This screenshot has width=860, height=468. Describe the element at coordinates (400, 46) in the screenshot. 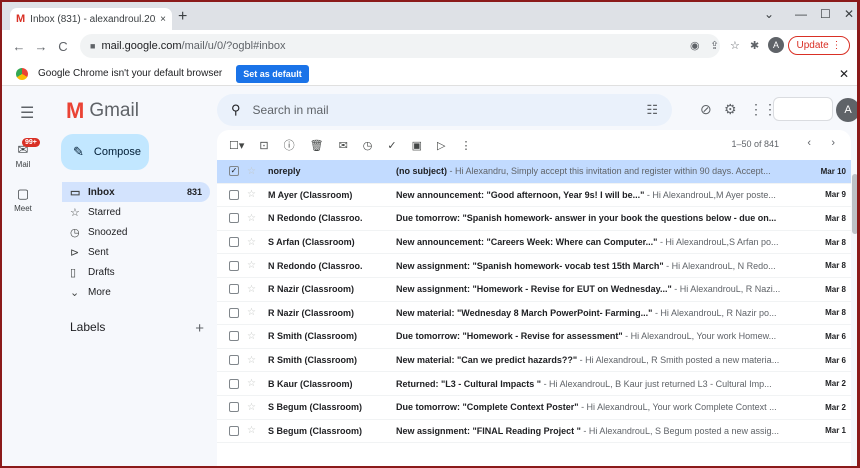

I see `address-bar: ■ mail.google.com/mail/u/0/?ogbl#inbox` at that location.